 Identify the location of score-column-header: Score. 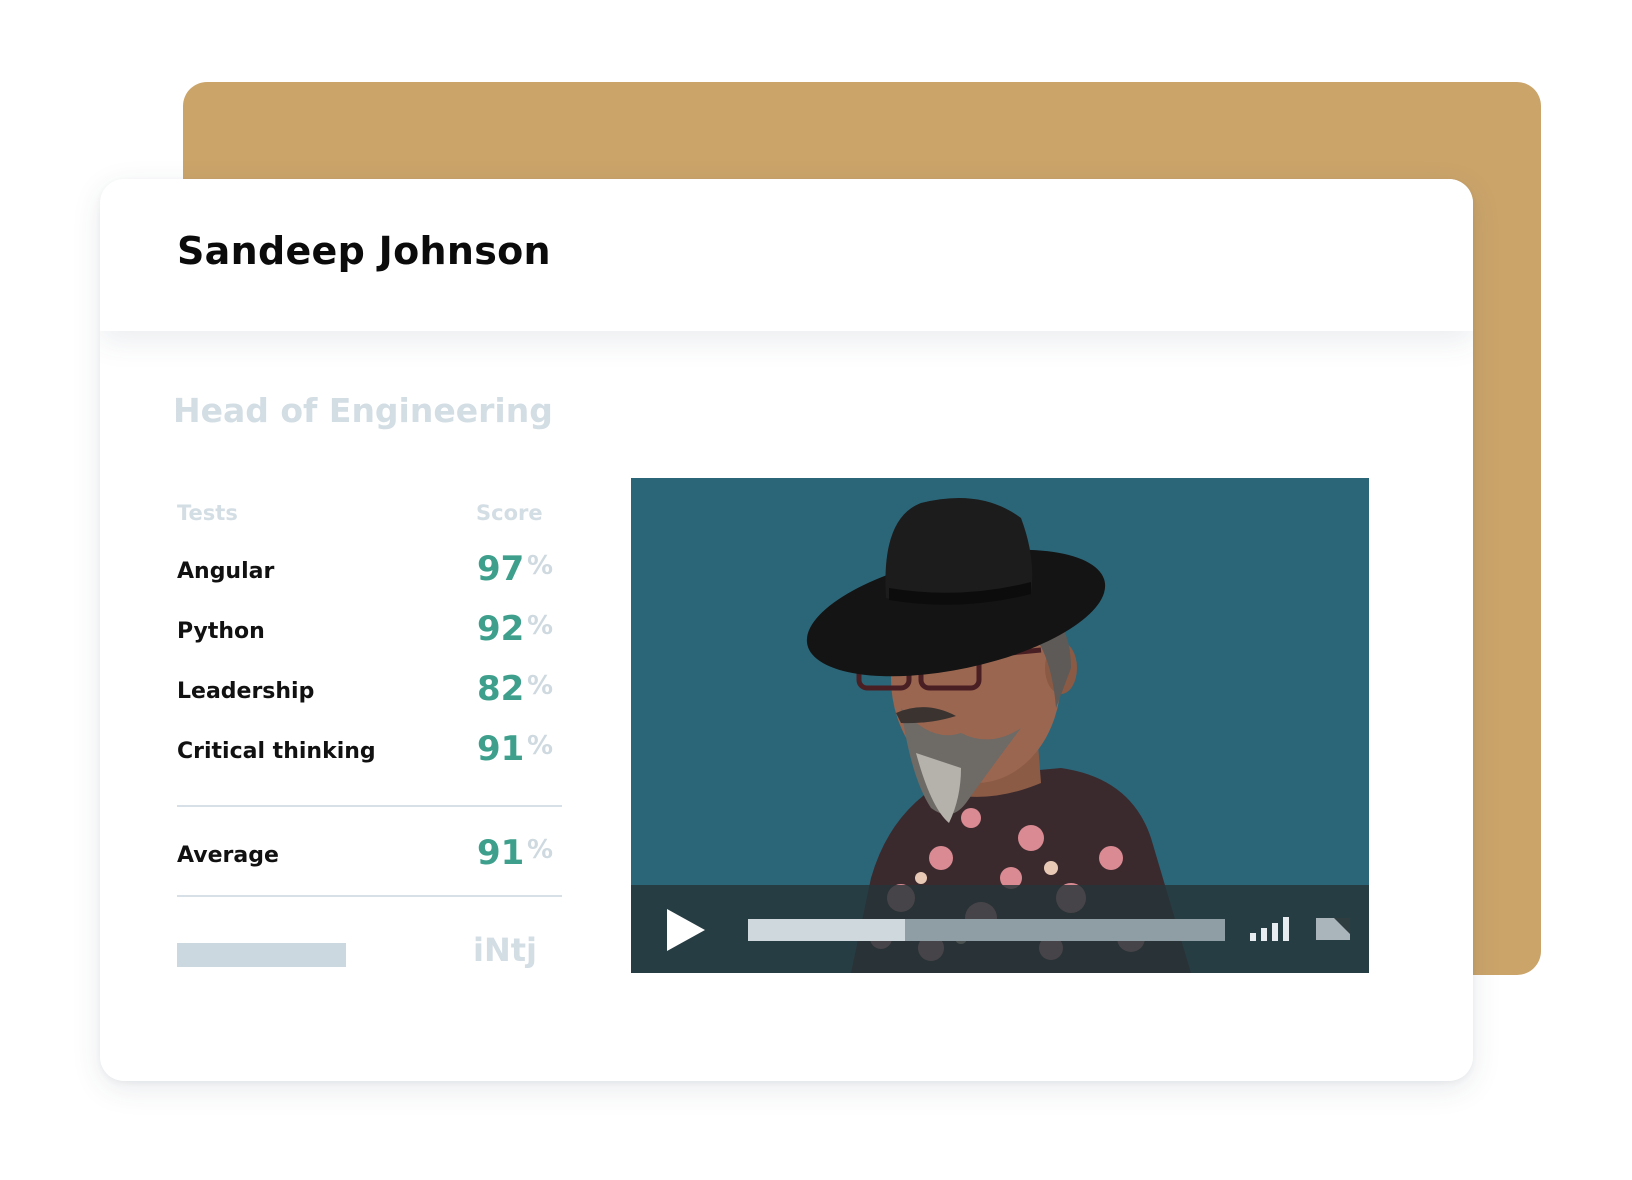
(509, 513).